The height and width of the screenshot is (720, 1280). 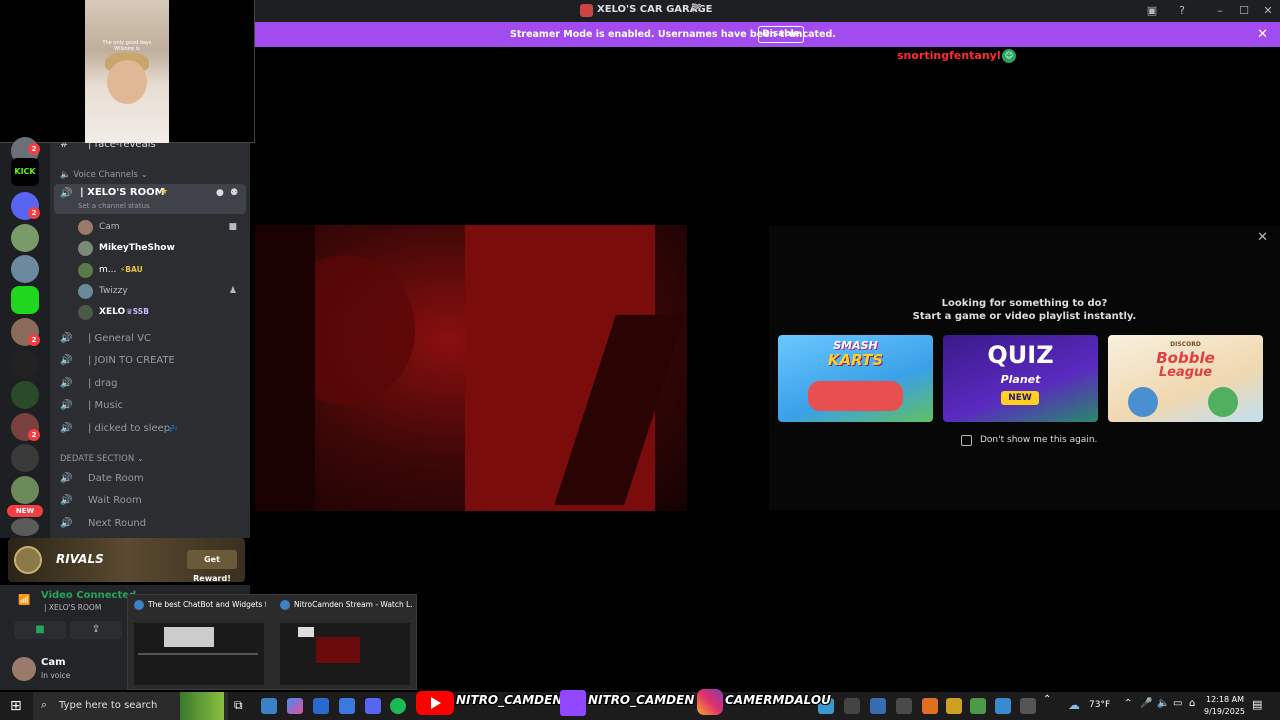 I want to click on voice-location: | XELO'S ROOM, so click(x=72, y=607).